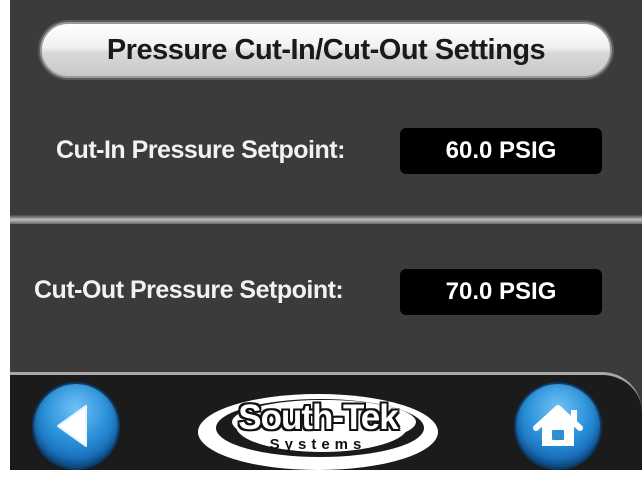 The image size is (642, 489). I want to click on cut-in-pressure-value-field: 60.0 PSIG, so click(501, 151).